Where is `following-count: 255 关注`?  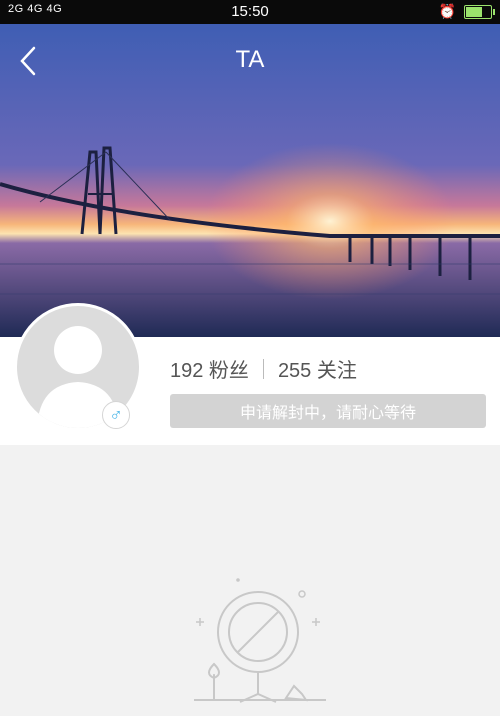
following-count: 255 关注 is located at coordinates (317, 368).